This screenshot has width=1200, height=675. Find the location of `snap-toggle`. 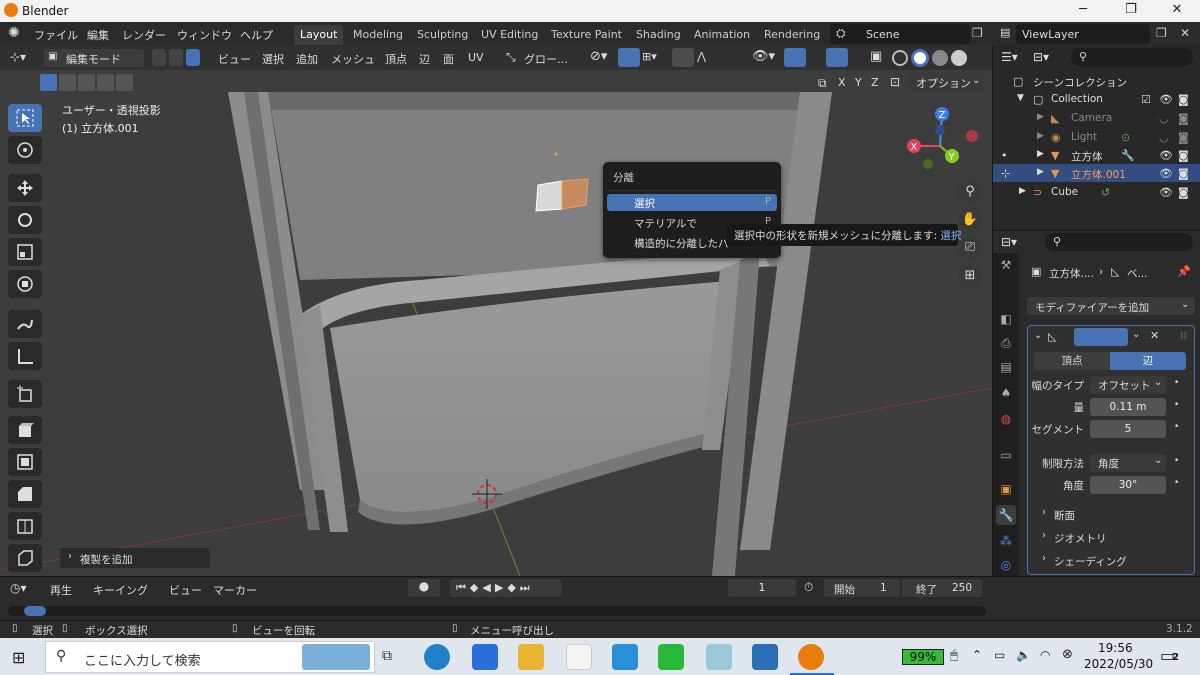

snap-toggle is located at coordinates (629, 57).